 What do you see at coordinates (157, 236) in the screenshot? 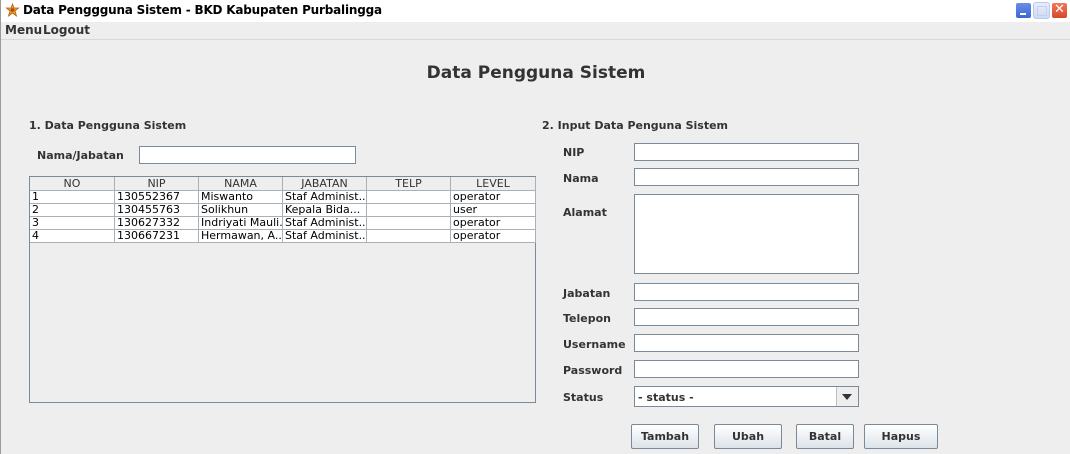
I see `cell-nip: 130667231` at bounding box center [157, 236].